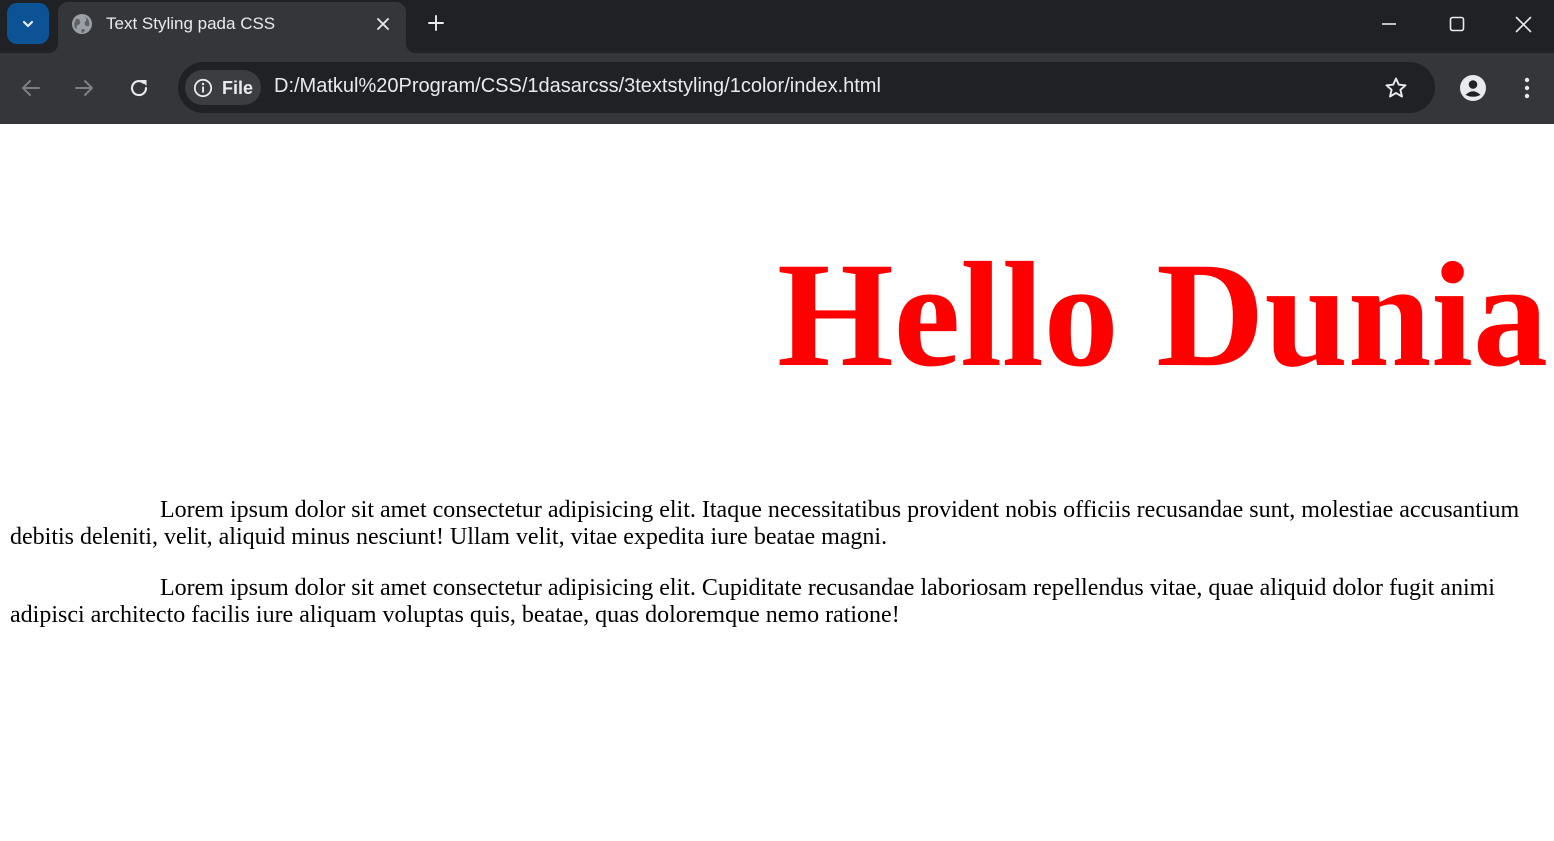 This screenshot has width=1554, height=841. I want to click on close-window-button, so click(1523, 24).